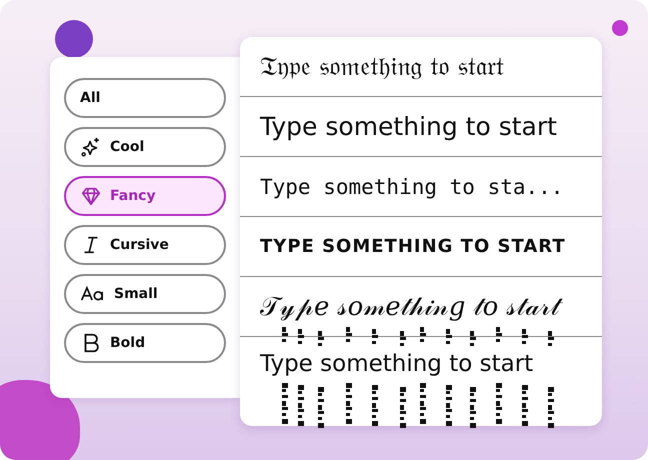 The width and height of the screenshot is (648, 460). Describe the element at coordinates (145, 98) in the screenshot. I see `filter-button: All` at that location.